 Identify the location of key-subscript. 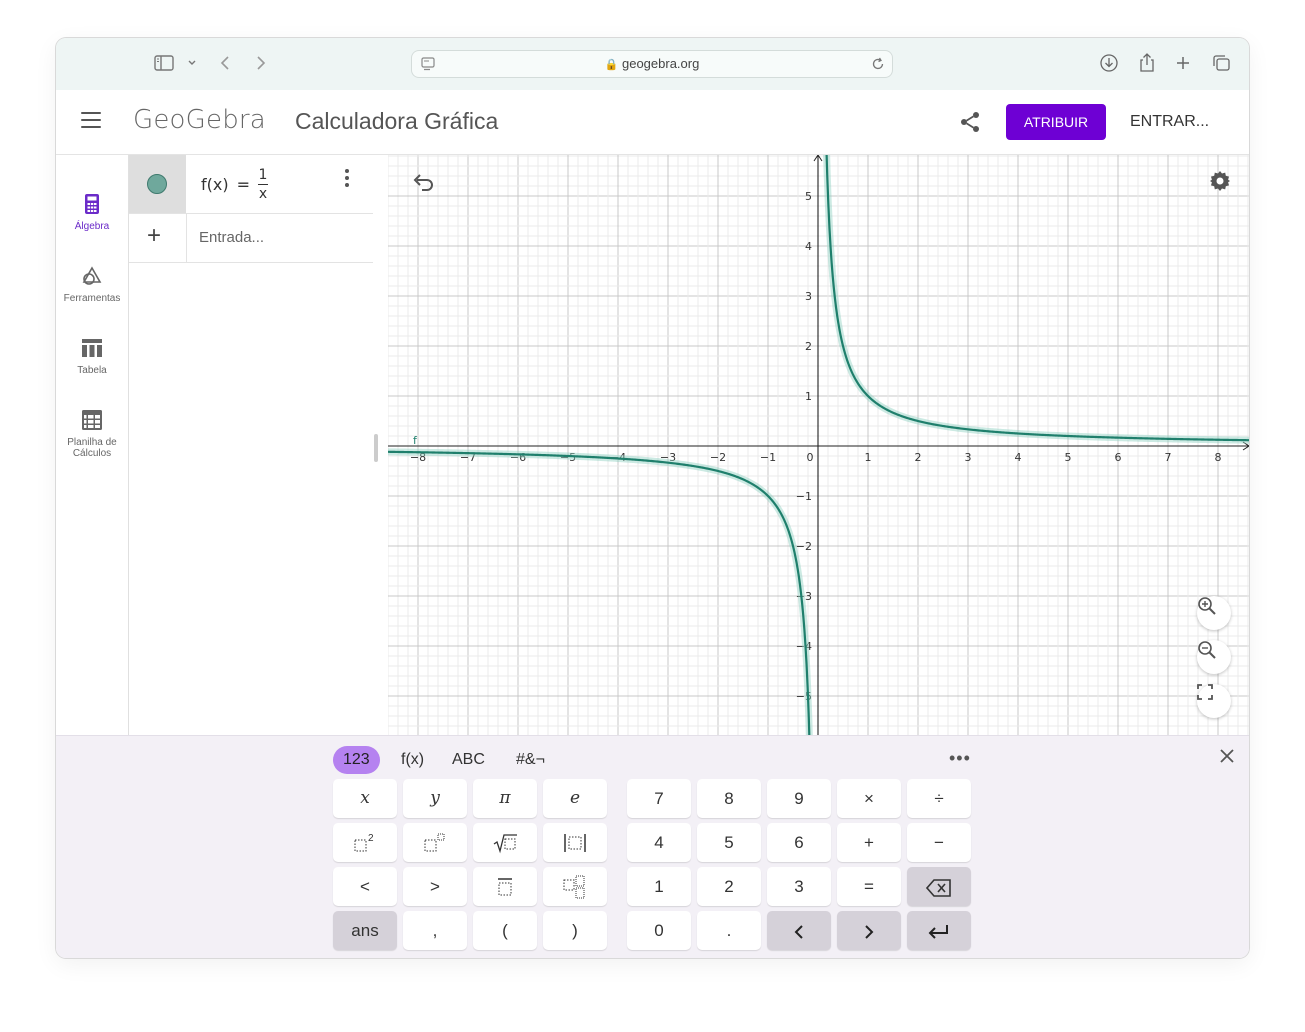
(575, 886).